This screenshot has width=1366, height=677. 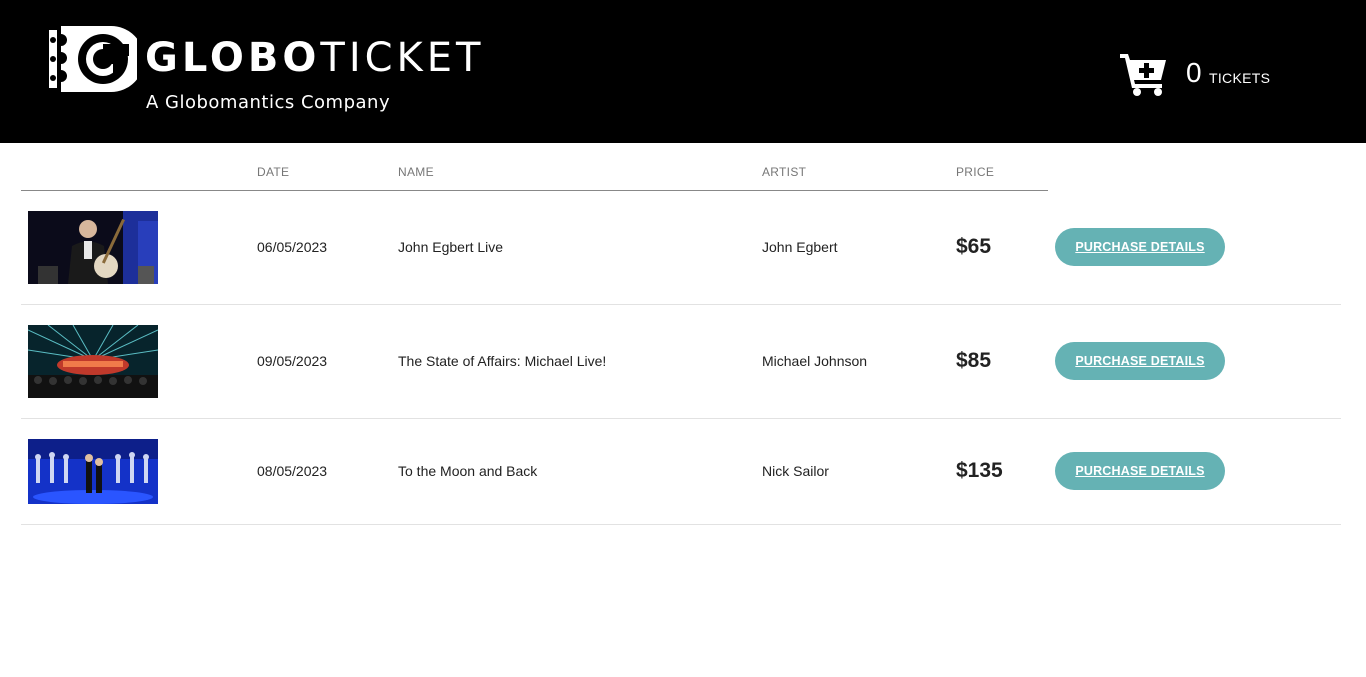 I want to click on event-price: $65, so click(x=974, y=246).